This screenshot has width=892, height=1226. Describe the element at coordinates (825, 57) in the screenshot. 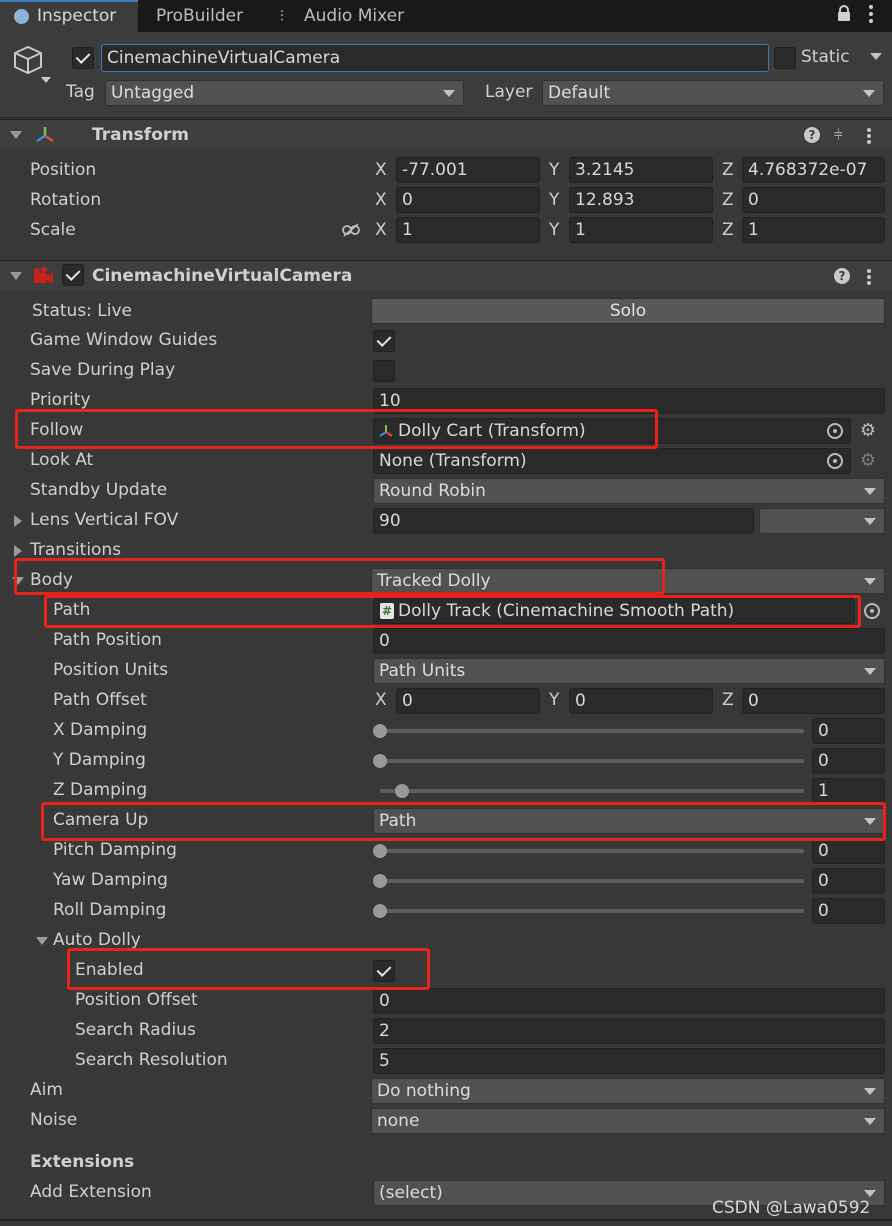

I see `static-label: Static` at that location.